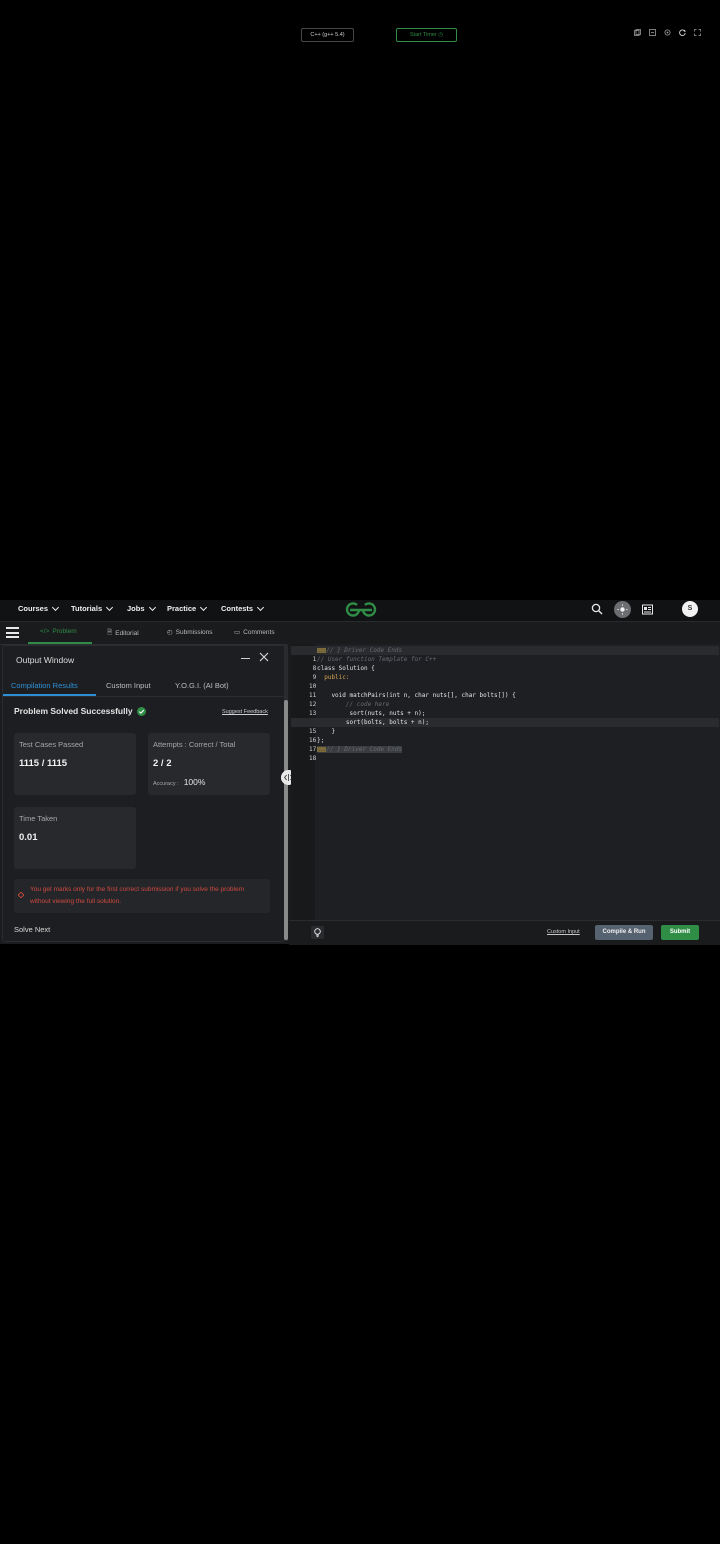 This screenshot has height=1544, width=720. Describe the element at coordinates (12, 632) in the screenshot. I see `menu-icon` at that location.